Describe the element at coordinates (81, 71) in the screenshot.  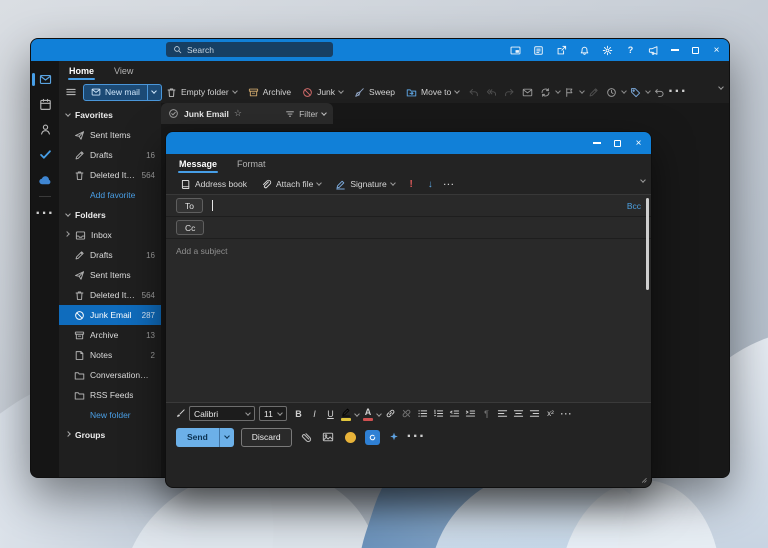
I see `tab-home: Home` at that location.